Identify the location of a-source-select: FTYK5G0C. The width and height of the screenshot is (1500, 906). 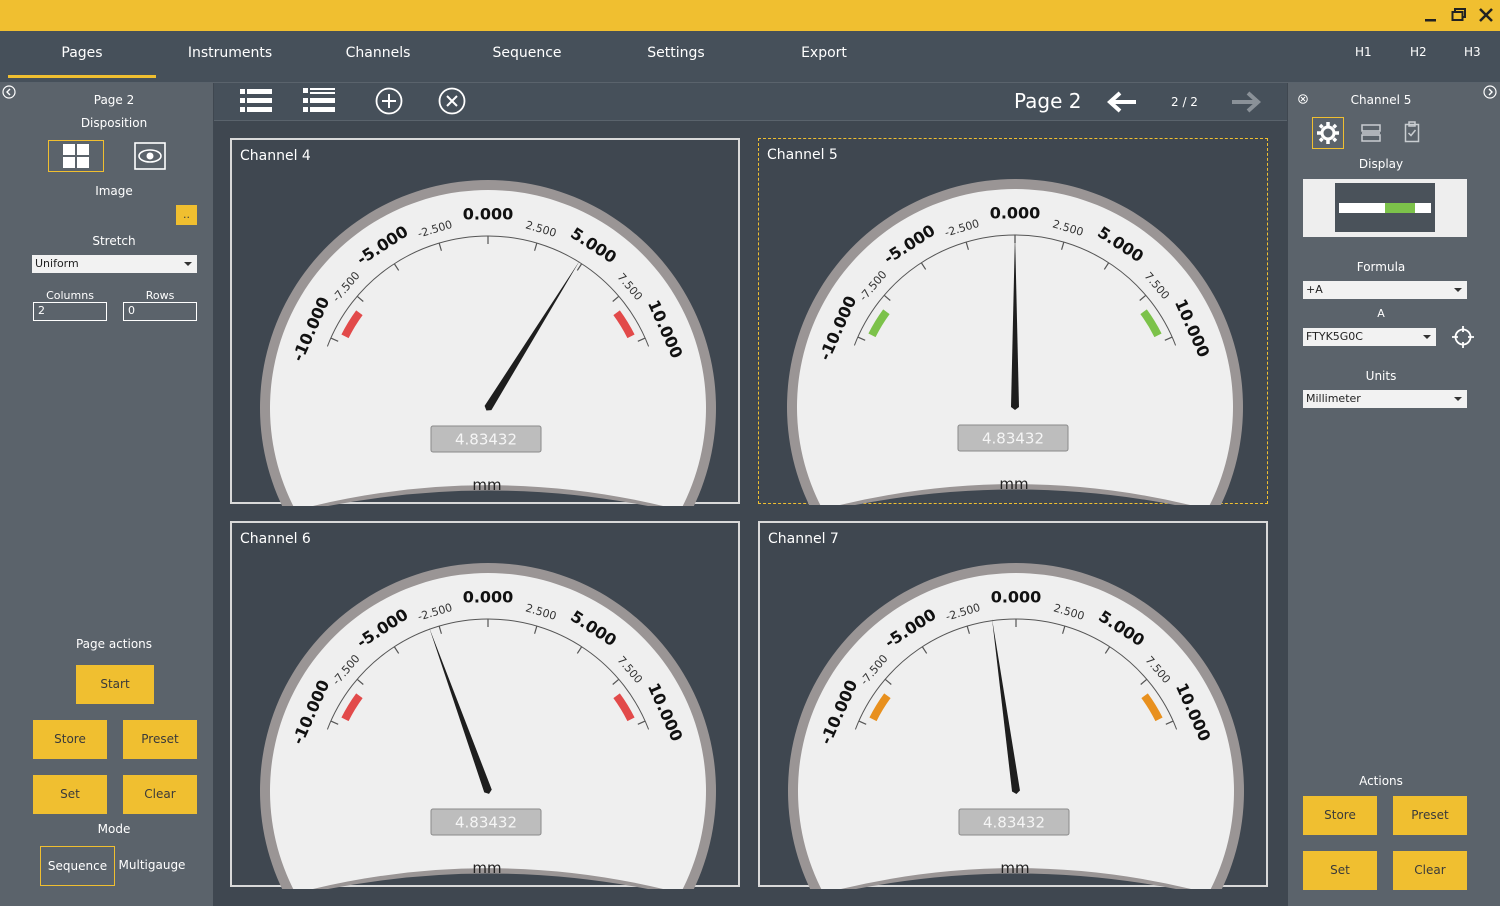
(1369, 337).